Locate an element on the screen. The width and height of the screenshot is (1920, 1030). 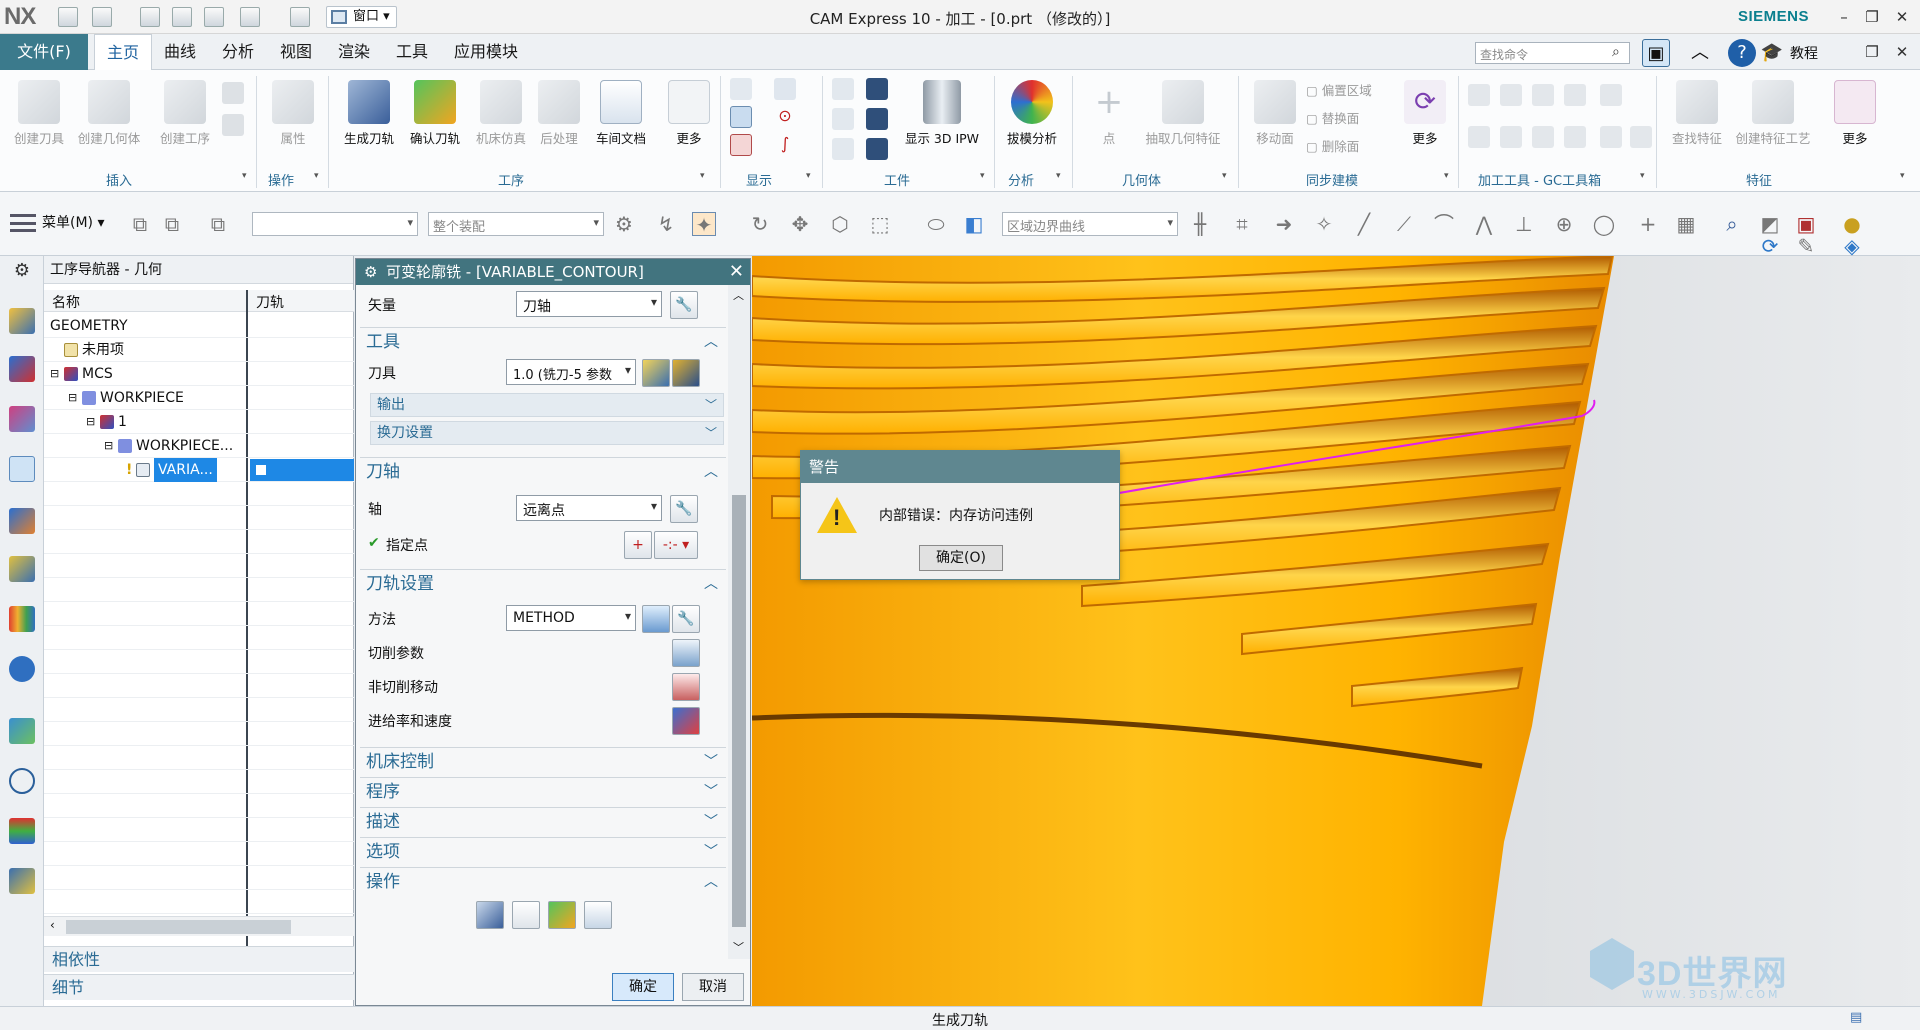
dialog-scrollbar: ︿ ﹀ is located at coordinates (739, 622).